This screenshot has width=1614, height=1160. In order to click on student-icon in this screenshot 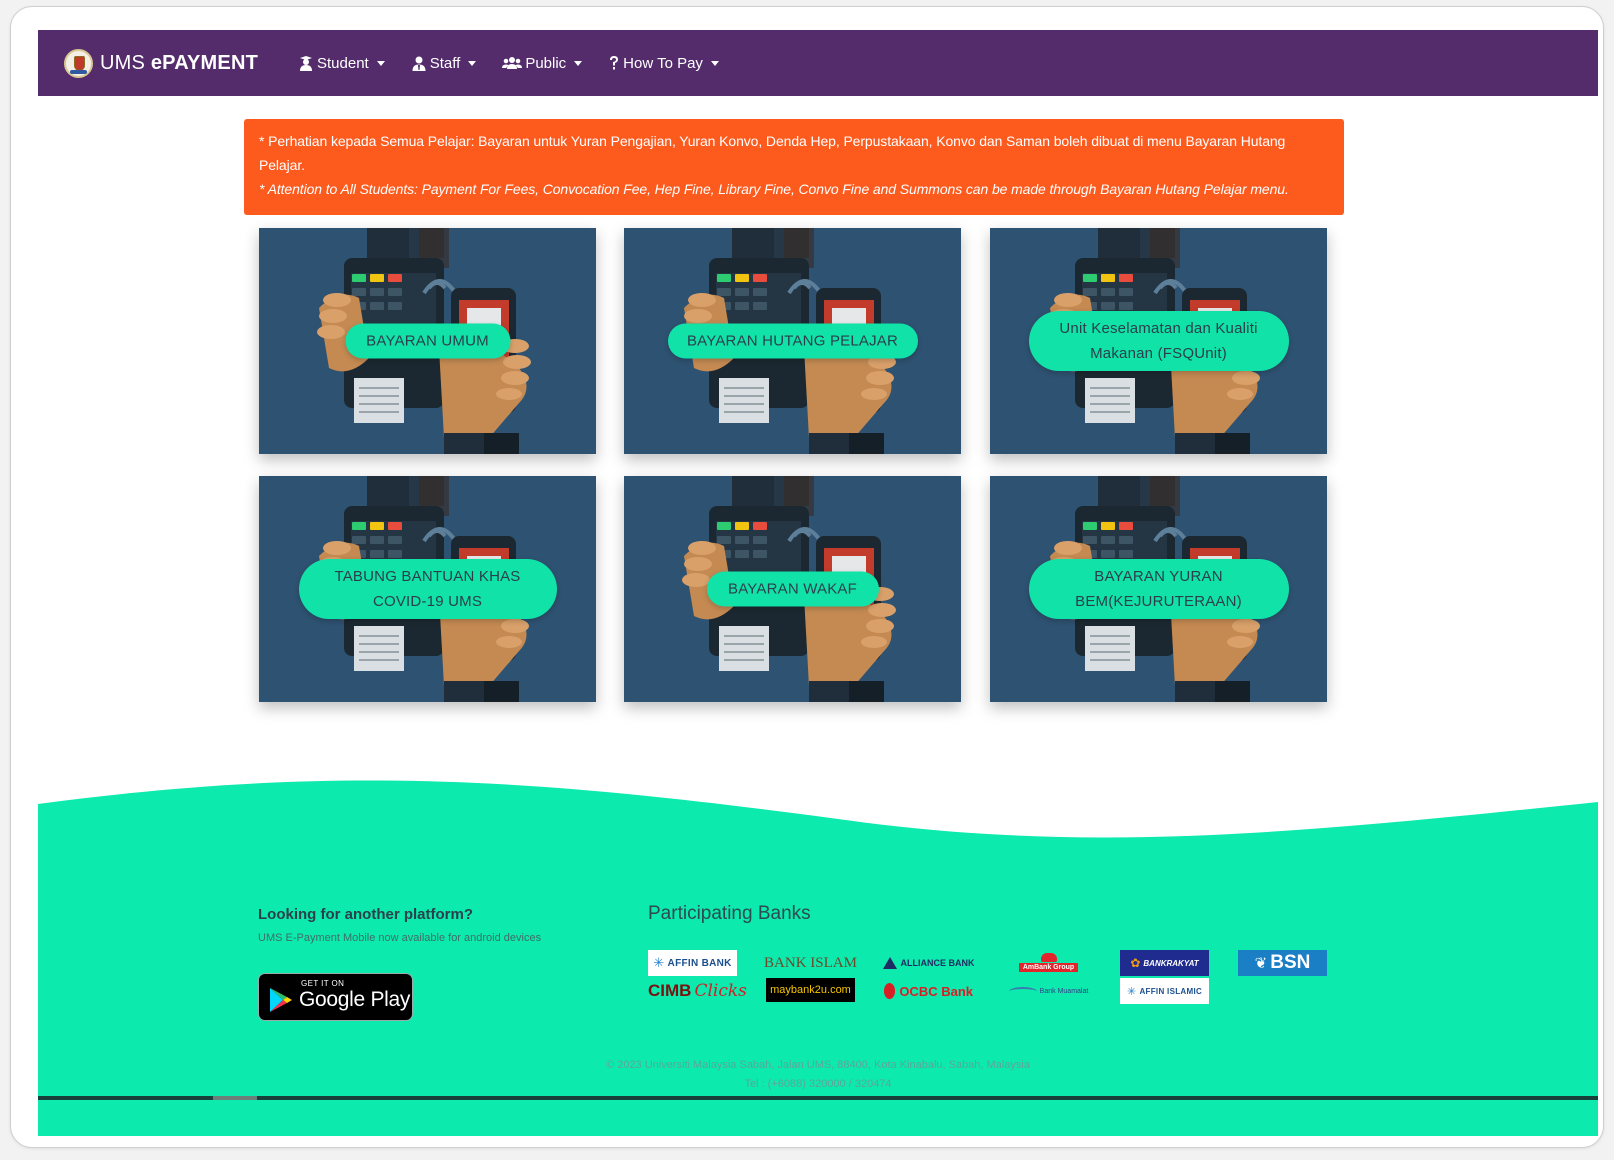, I will do `click(306, 63)`.